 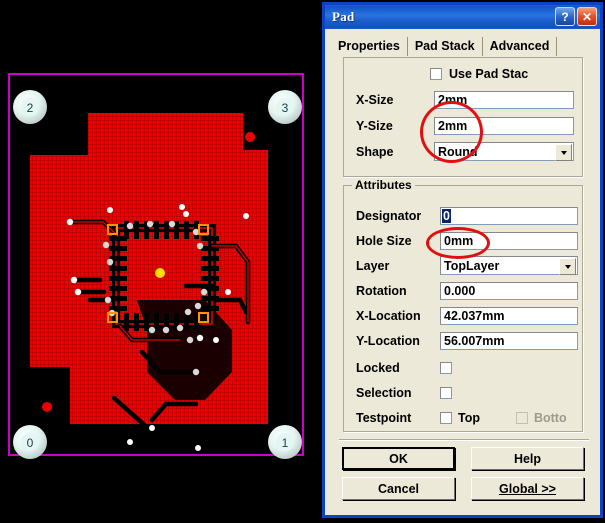 I want to click on x-size-row: X-Size 2mm, so click(x=466, y=99).